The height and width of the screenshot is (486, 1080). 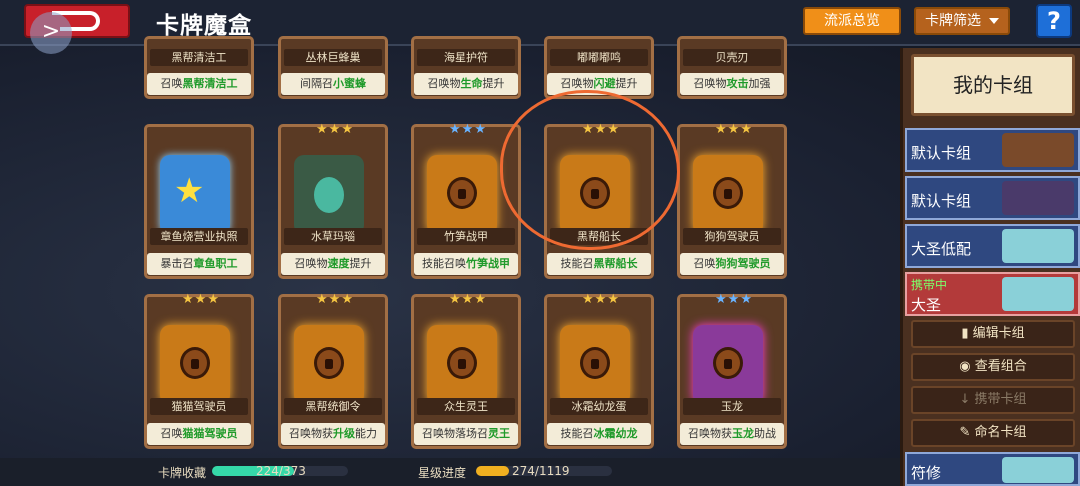 I want to click on card: ★★★ 众生灵王召唤物落场召灵王, so click(x=466, y=370).